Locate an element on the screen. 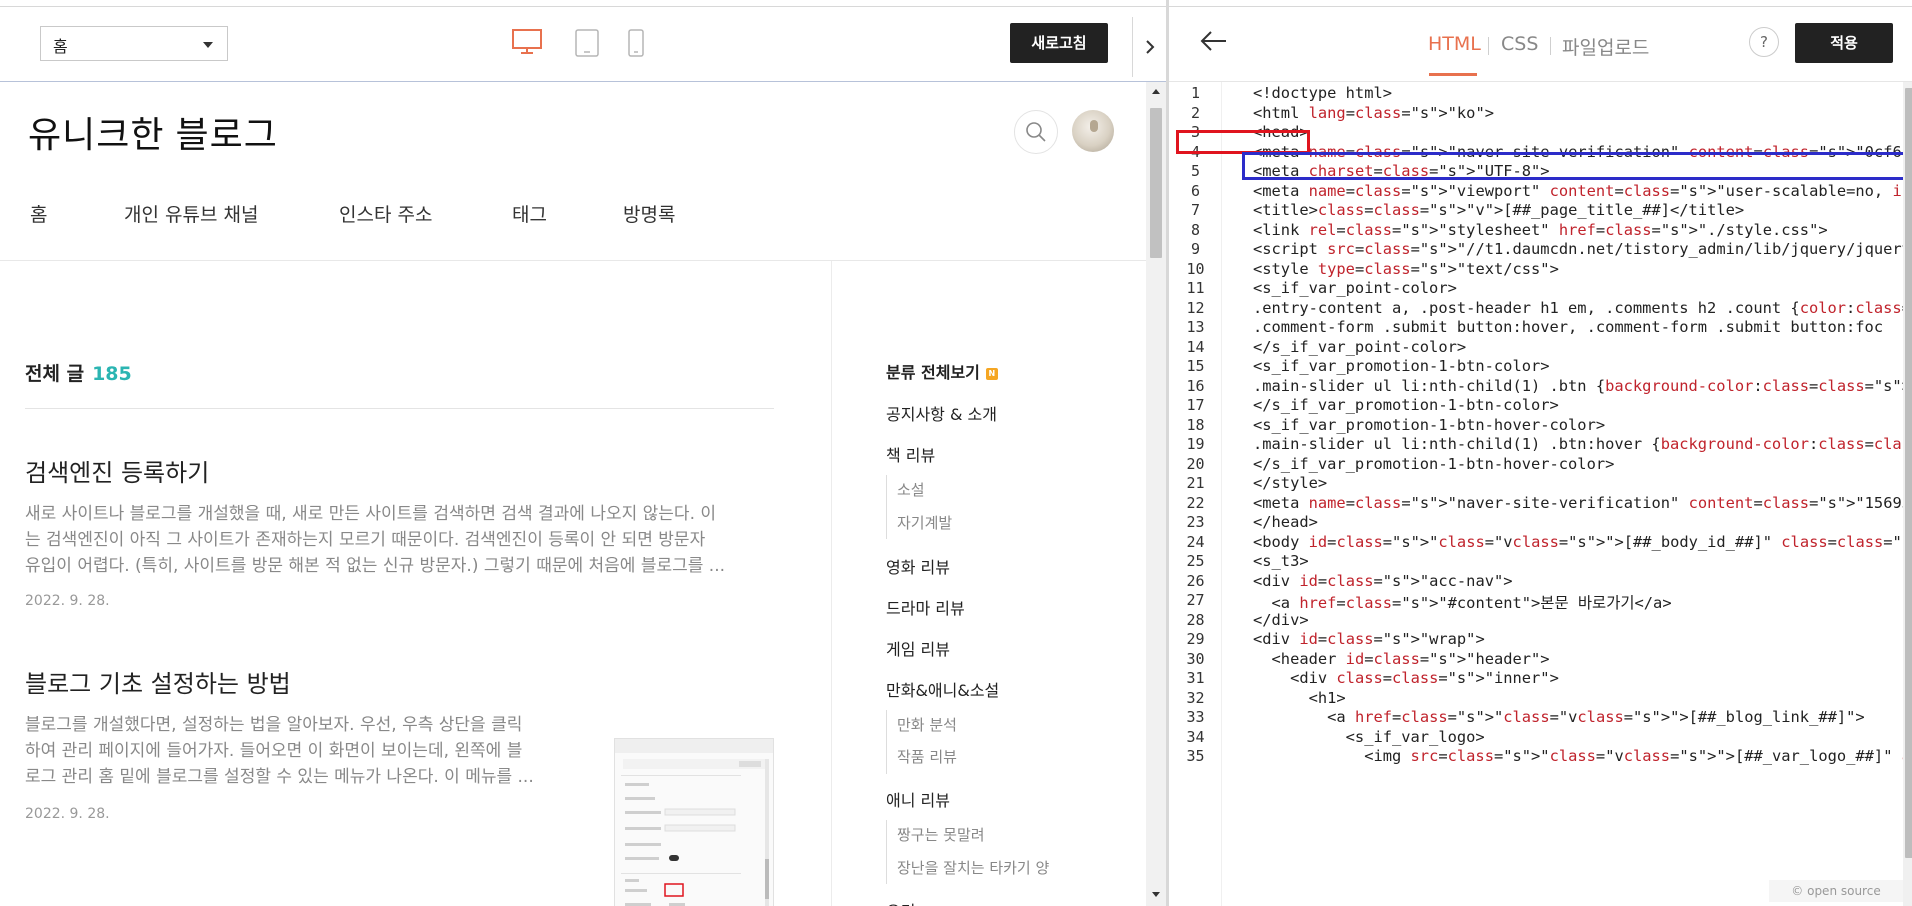 This screenshot has width=1912, height=906. preview-scroll-thumb is located at coordinates (1156, 183).